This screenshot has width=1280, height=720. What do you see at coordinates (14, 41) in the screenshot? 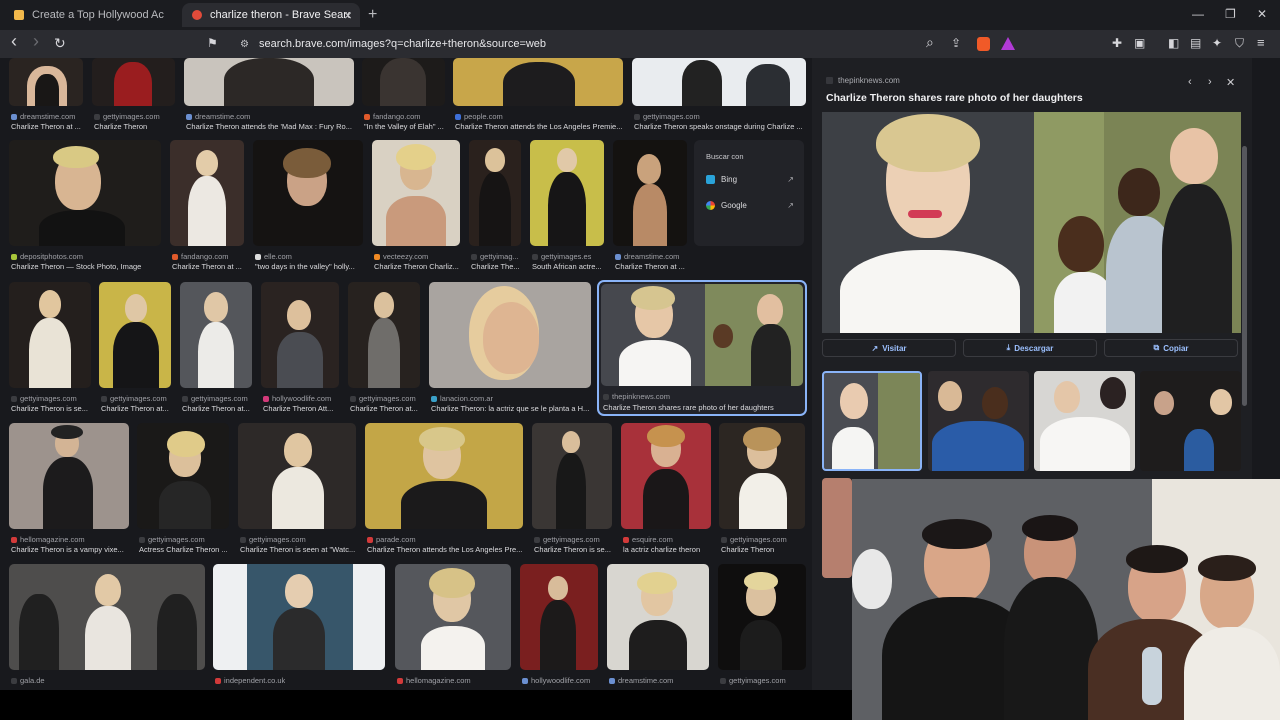
I see `back-button: ‹` at bounding box center [14, 41].